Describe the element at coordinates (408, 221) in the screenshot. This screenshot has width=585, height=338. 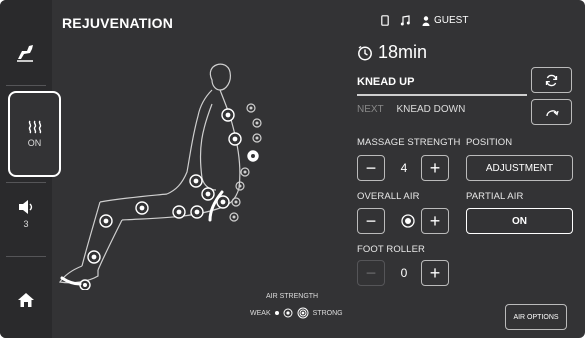
I see `air-level-icon` at that location.